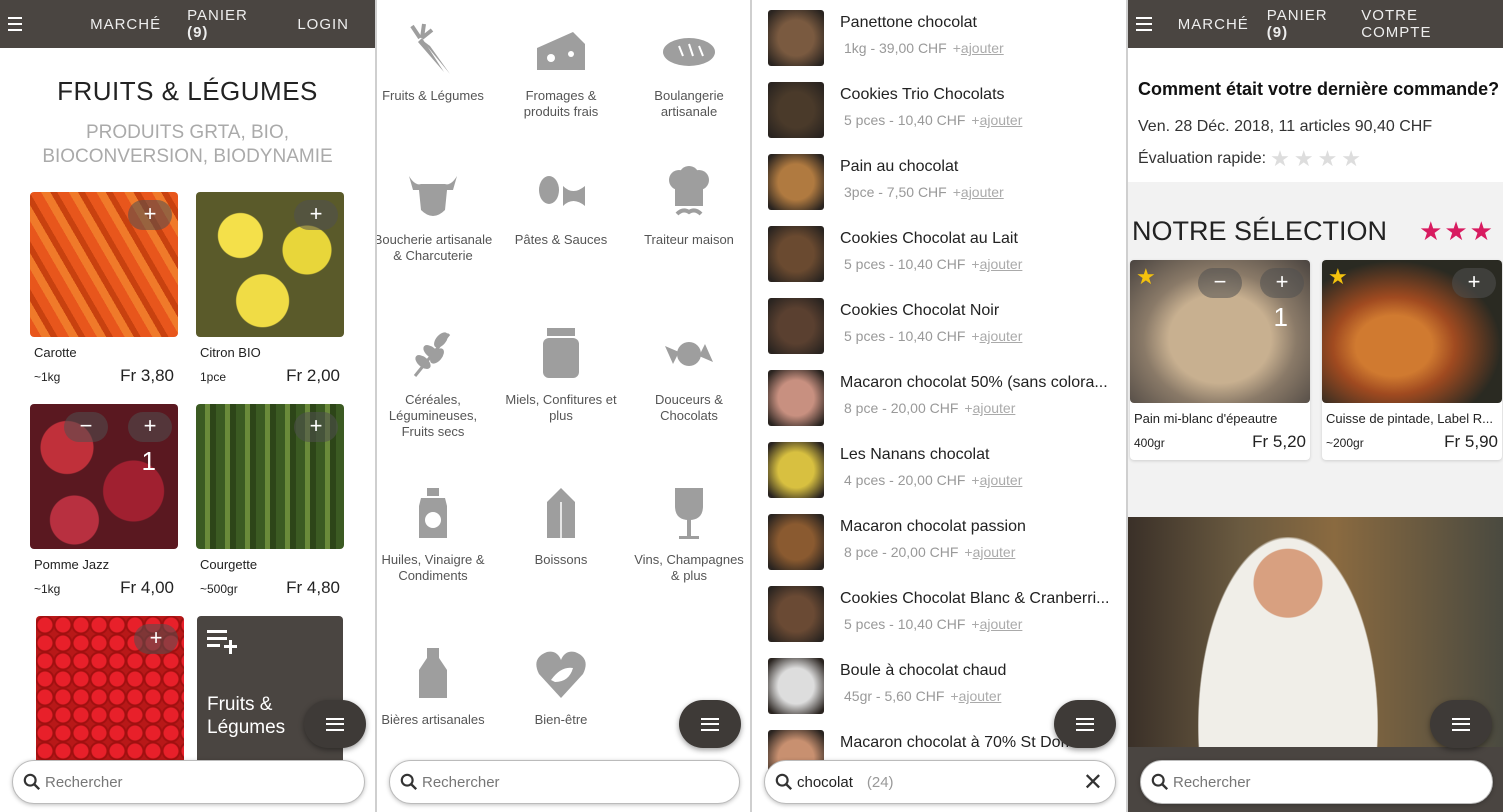  I want to click on wheat-icon, so click(432, 354).